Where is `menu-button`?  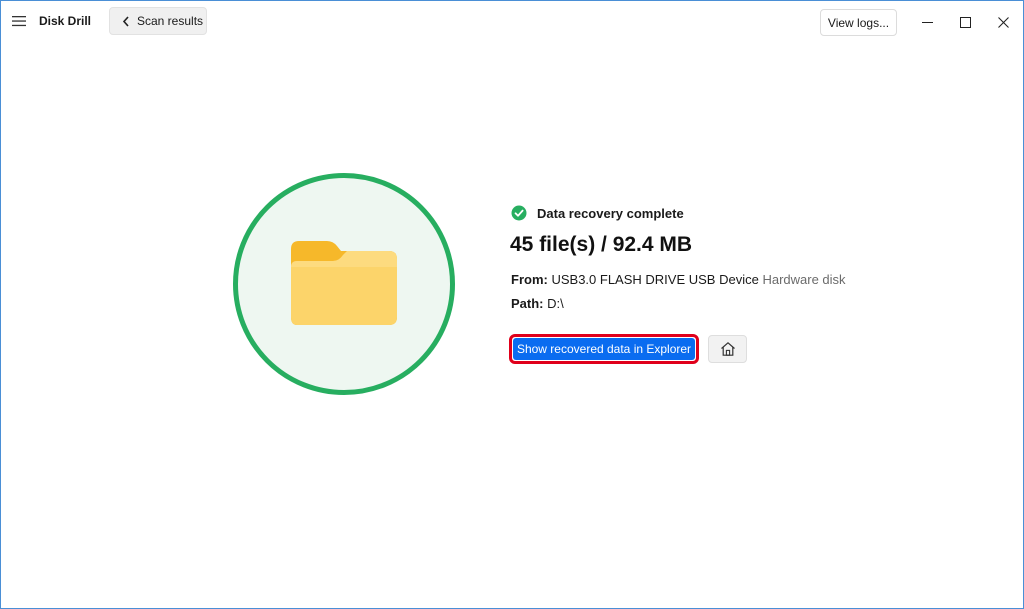
menu-button is located at coordinates (19, 21).